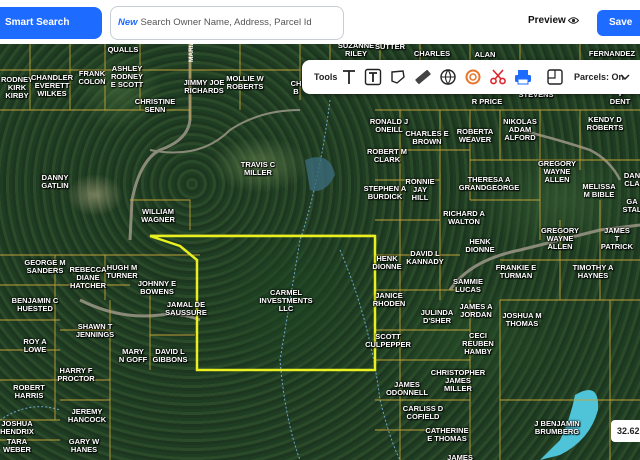 Image resolution: width=640 pixels, height=460 pixels. What do you see at coordinates (87, 278) in the screenshot?
I see `parcel-owner-label: REBECCA DIANE HATCHER` at bounding box center [87, 278].